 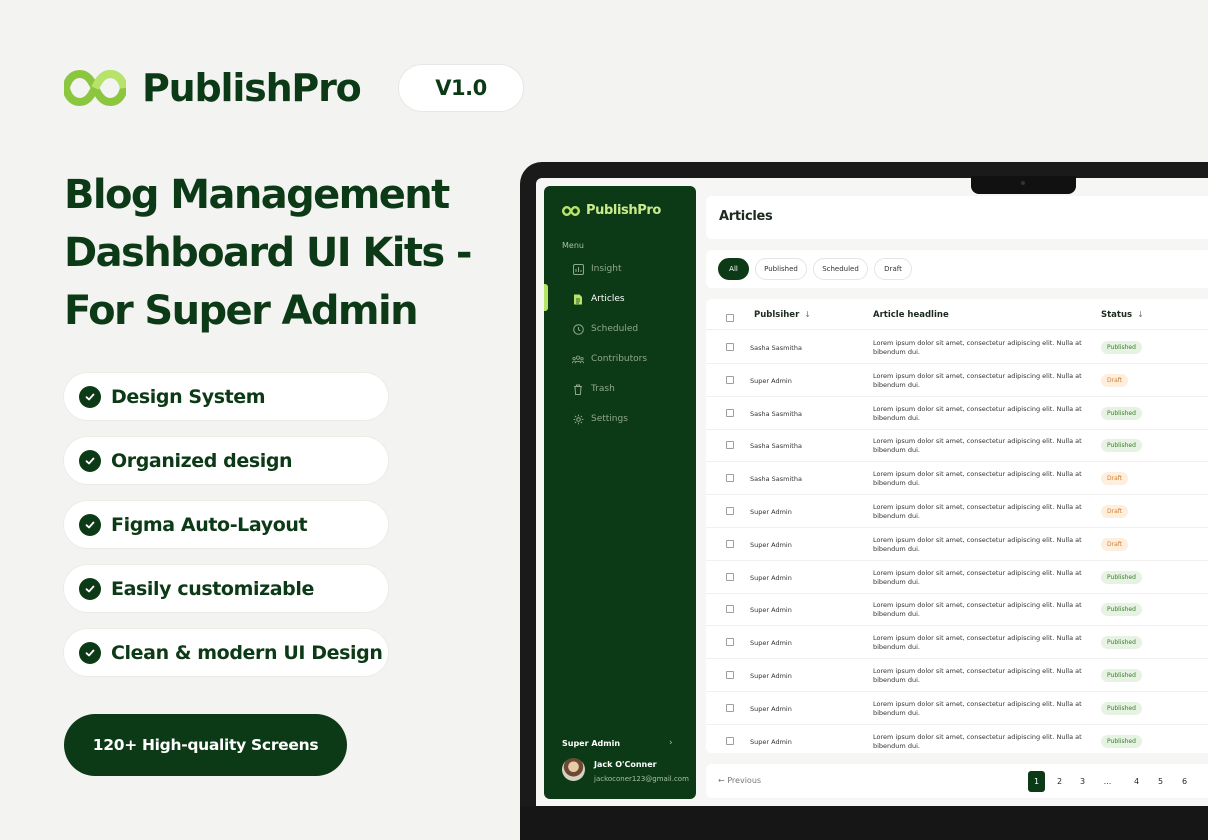 I want to click on sidebar-item-contributors: Contributors, so click(x=609, y=359).